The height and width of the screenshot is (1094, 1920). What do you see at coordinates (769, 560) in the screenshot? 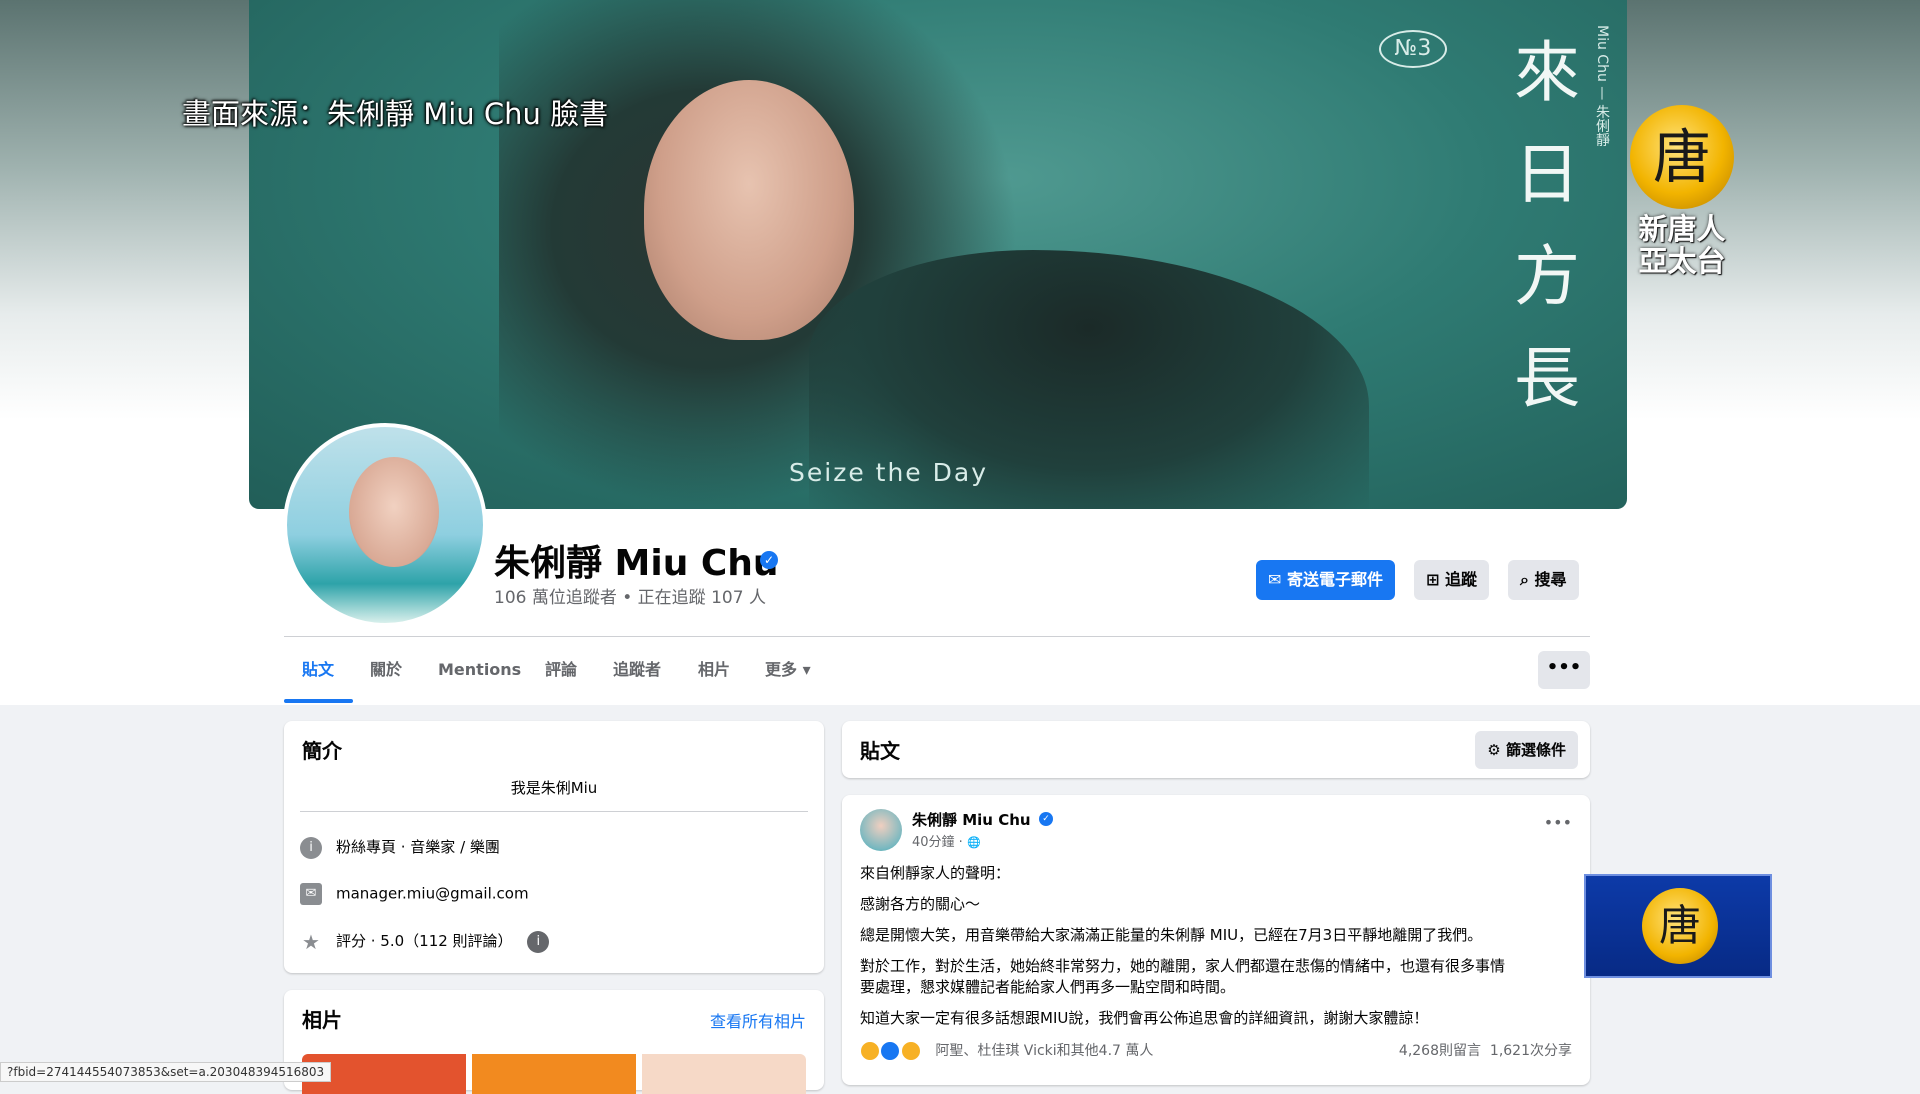
I see `verified-badge-icon: ✓` at bounding box center [769, 560].